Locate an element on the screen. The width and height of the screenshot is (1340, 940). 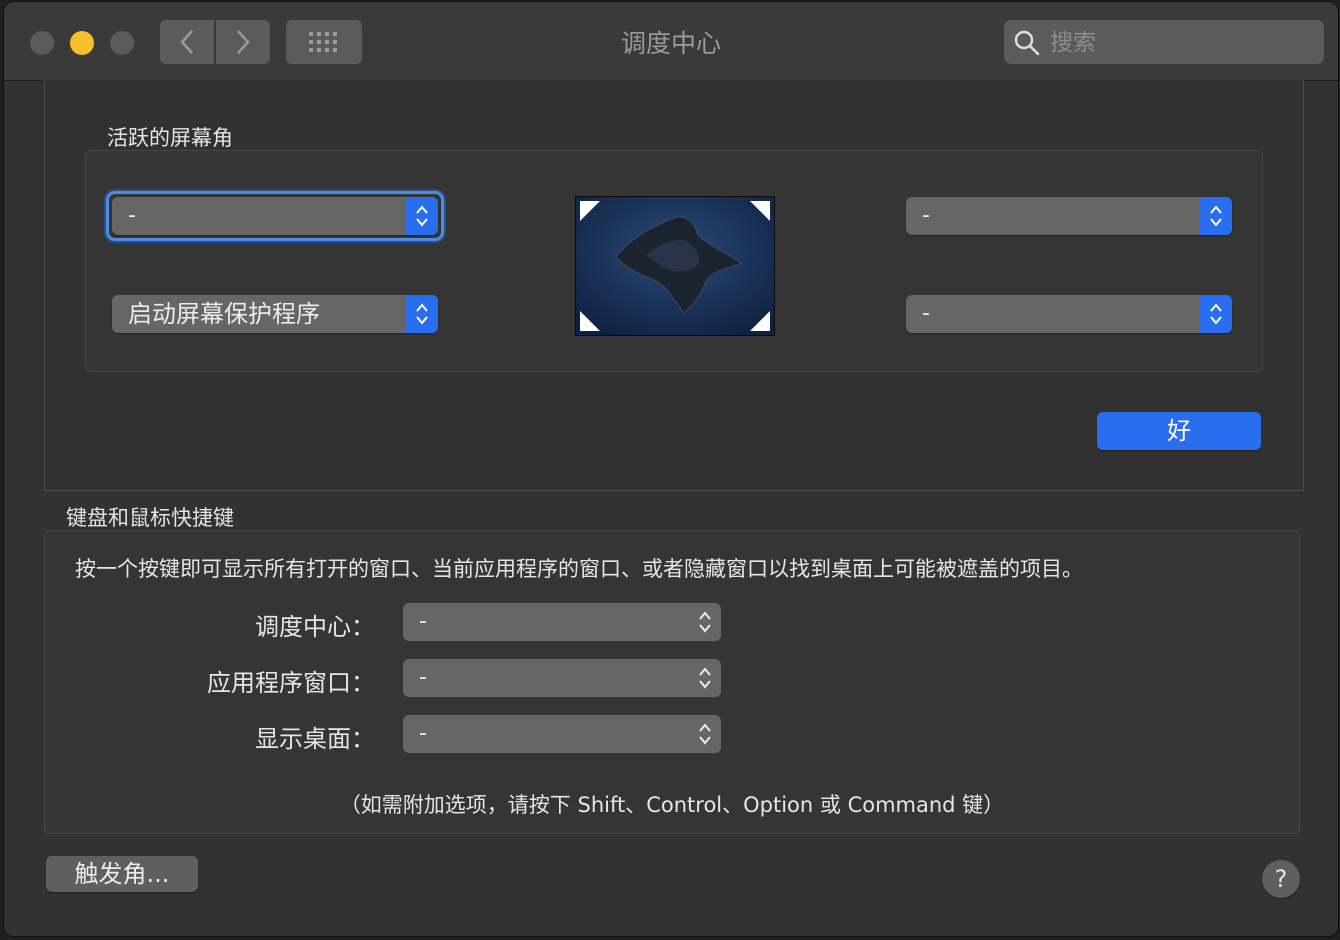
top-left-corner-popup: - is located at coordinates (275, 216).